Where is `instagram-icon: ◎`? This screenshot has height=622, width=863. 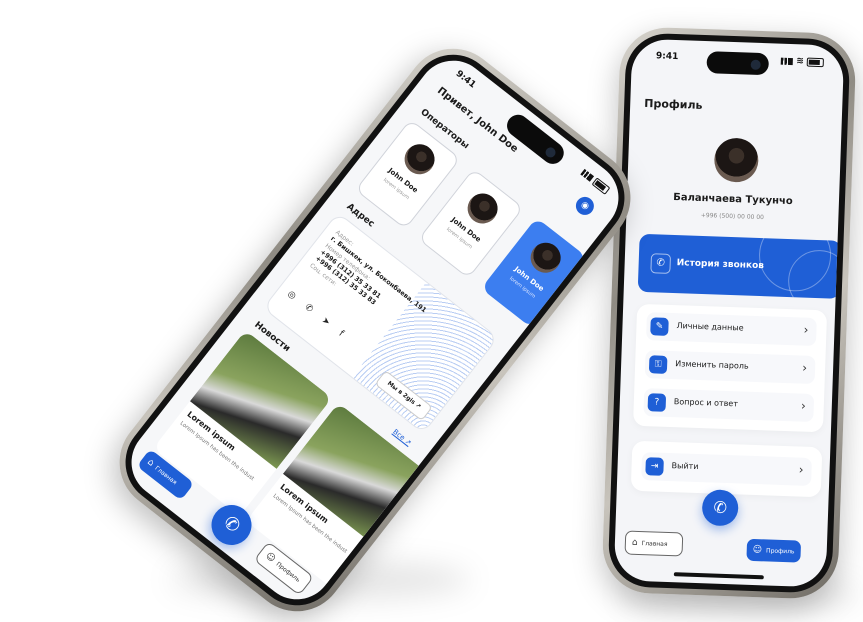
instagram-icon: ◎ is located at coordinates (291, 295).